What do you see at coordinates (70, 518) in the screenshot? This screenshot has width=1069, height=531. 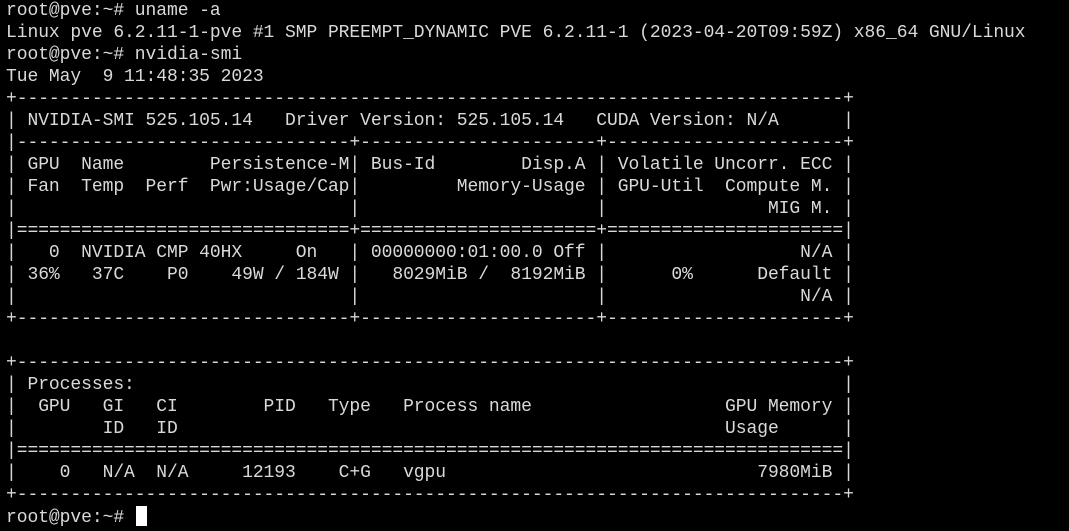 I see `shell-prompt: root@pve:~#` at bounding box center [70, 518].